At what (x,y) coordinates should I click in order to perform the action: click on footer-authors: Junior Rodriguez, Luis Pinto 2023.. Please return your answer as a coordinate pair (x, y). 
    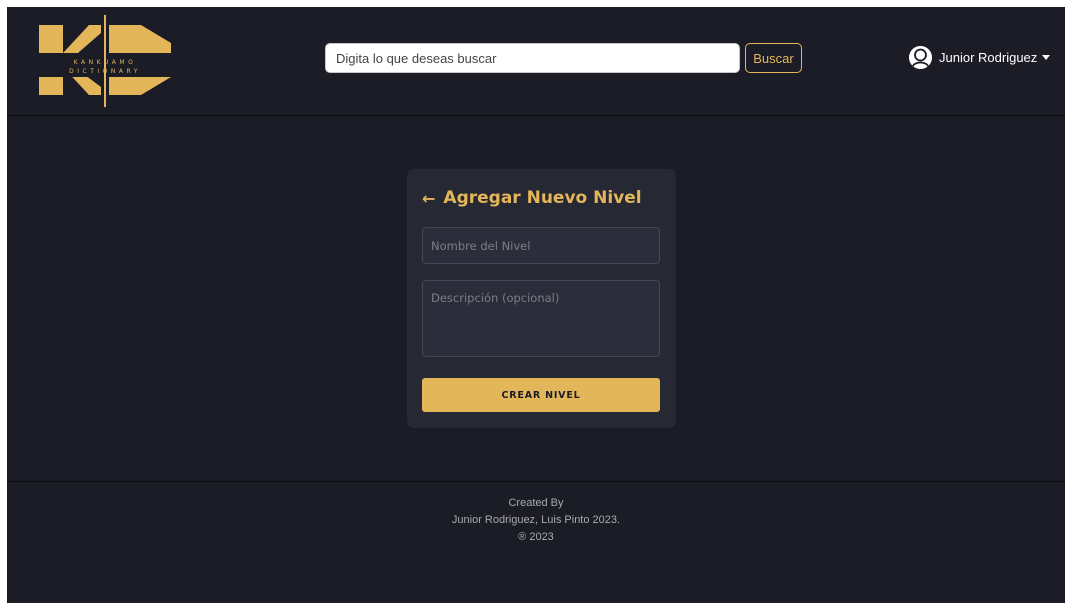
    Looking at the image, I should click on (536, 520).